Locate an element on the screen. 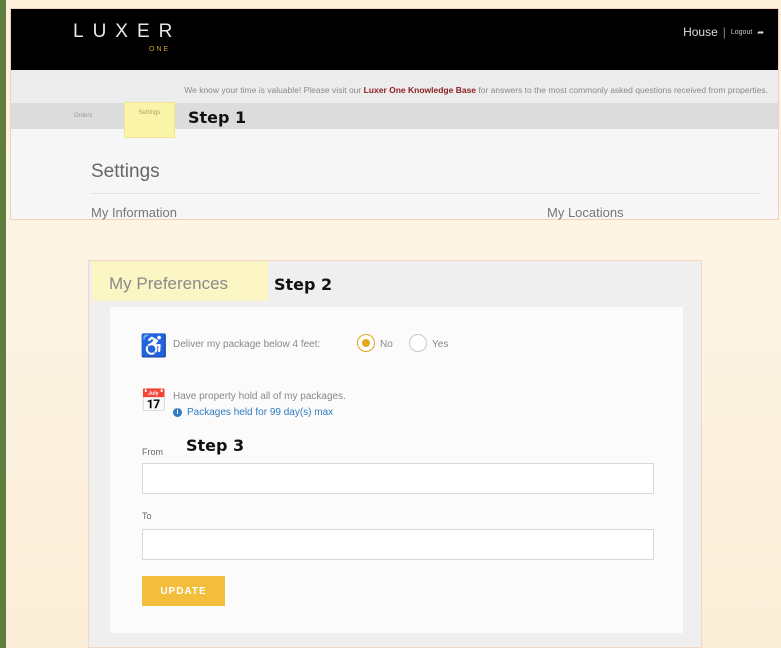 This screenshot has width=781, height=648. luxer-logo: LUXER is located at coordinates (127, 32).